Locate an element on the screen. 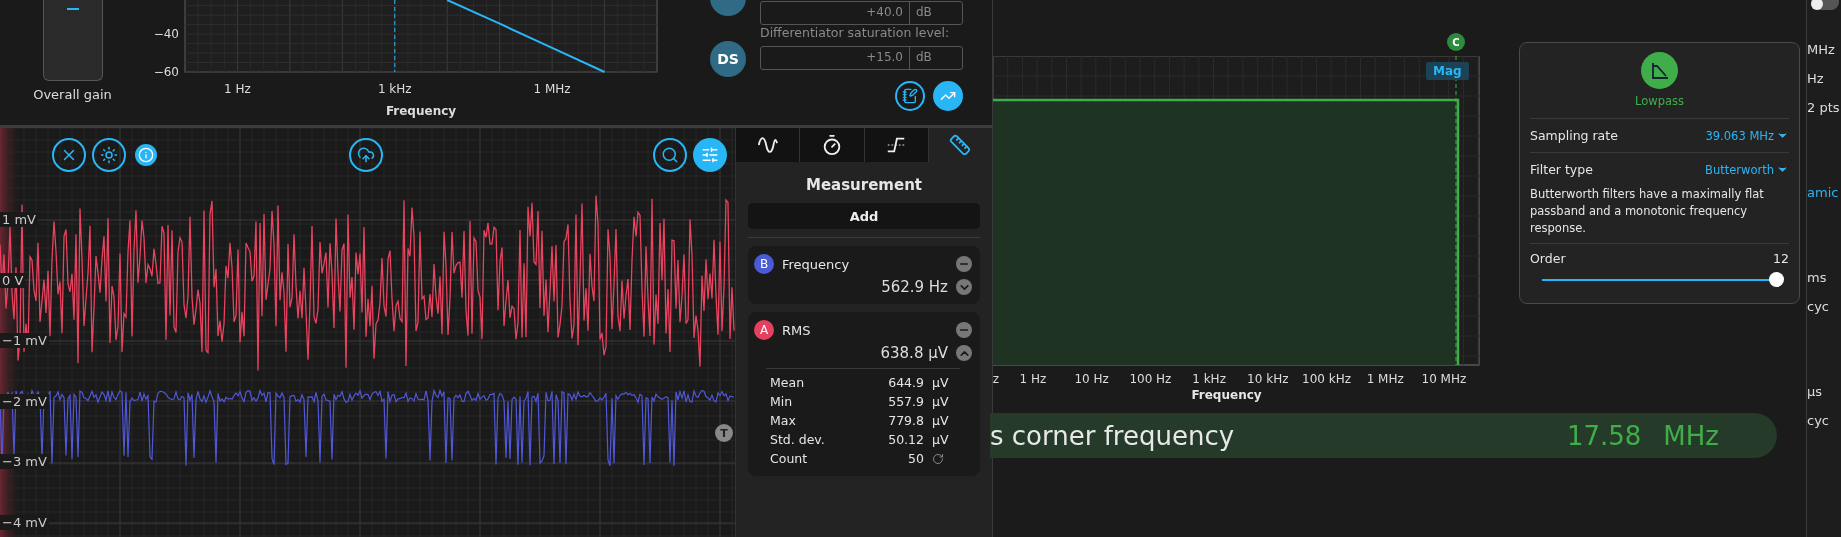 This screenshot has height=537, width=1841. add-button: Add is located at coordinates (864, 216).